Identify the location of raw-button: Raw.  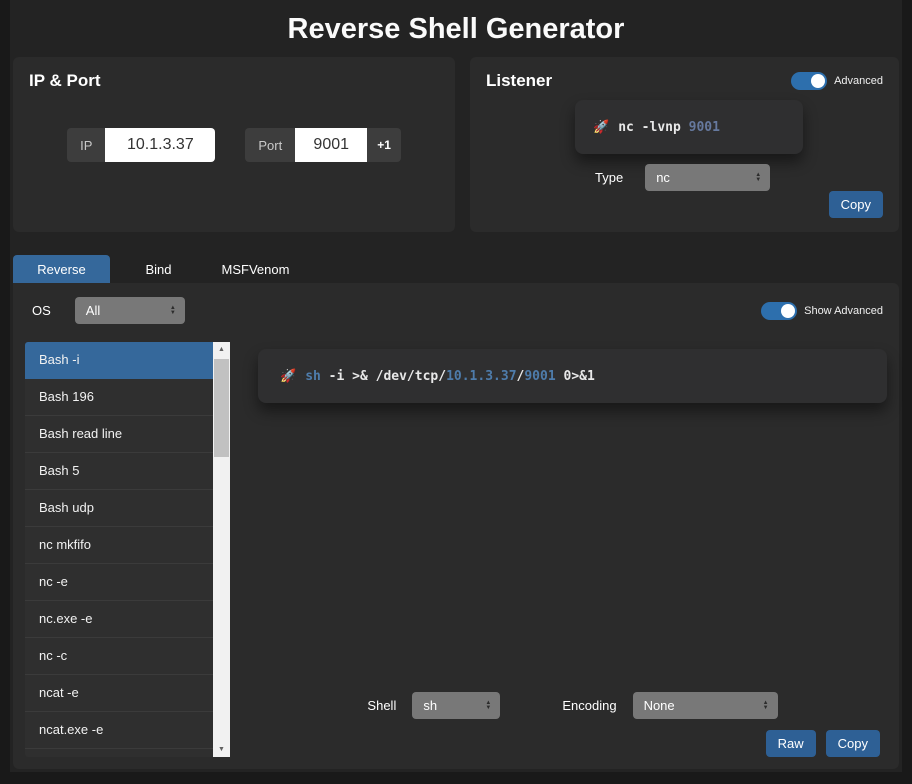
(790, 743).